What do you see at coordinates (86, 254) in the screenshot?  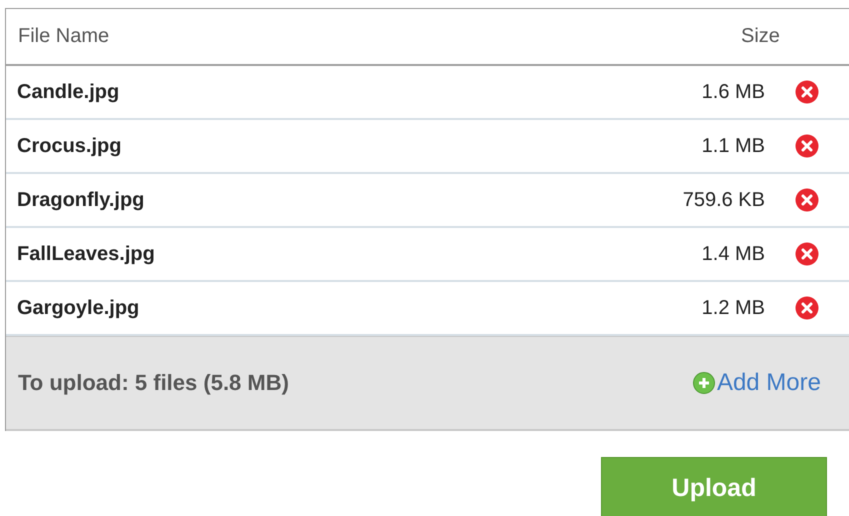 I see `file-name: FallLeaves.jpg` at bounding box center [86, 254].